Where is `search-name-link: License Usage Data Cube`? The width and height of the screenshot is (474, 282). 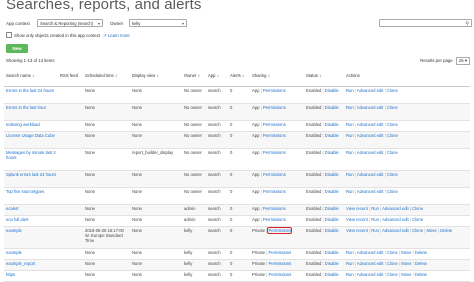
search-name-link: License Usage Data Cube is located at coordinates (30, 135).